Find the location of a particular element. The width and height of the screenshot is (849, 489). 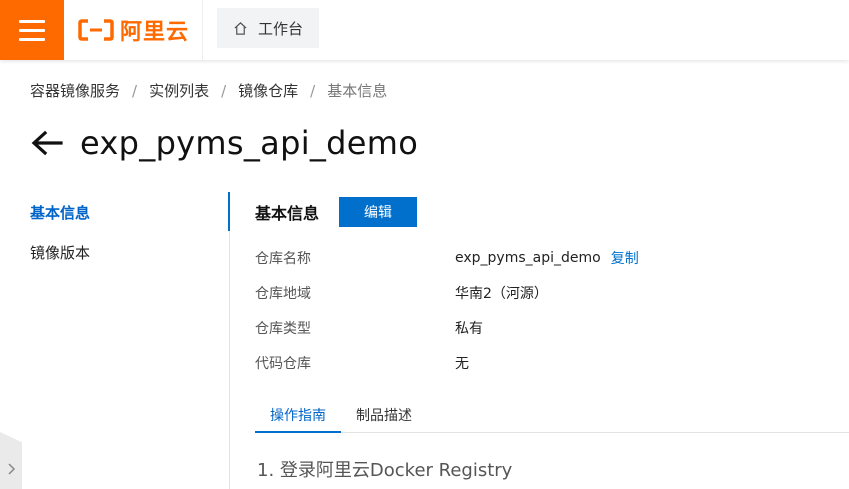

code-repo-value: 无 is located at coordinates (462, 363).